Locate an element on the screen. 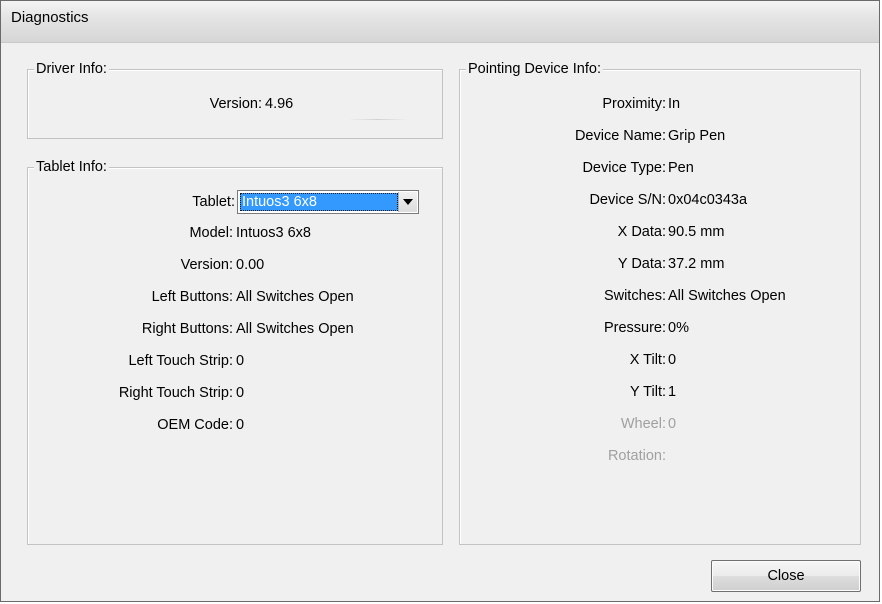 The image size is (882, 604). driver-version-label: Version: is located at coordinates (235, 104).